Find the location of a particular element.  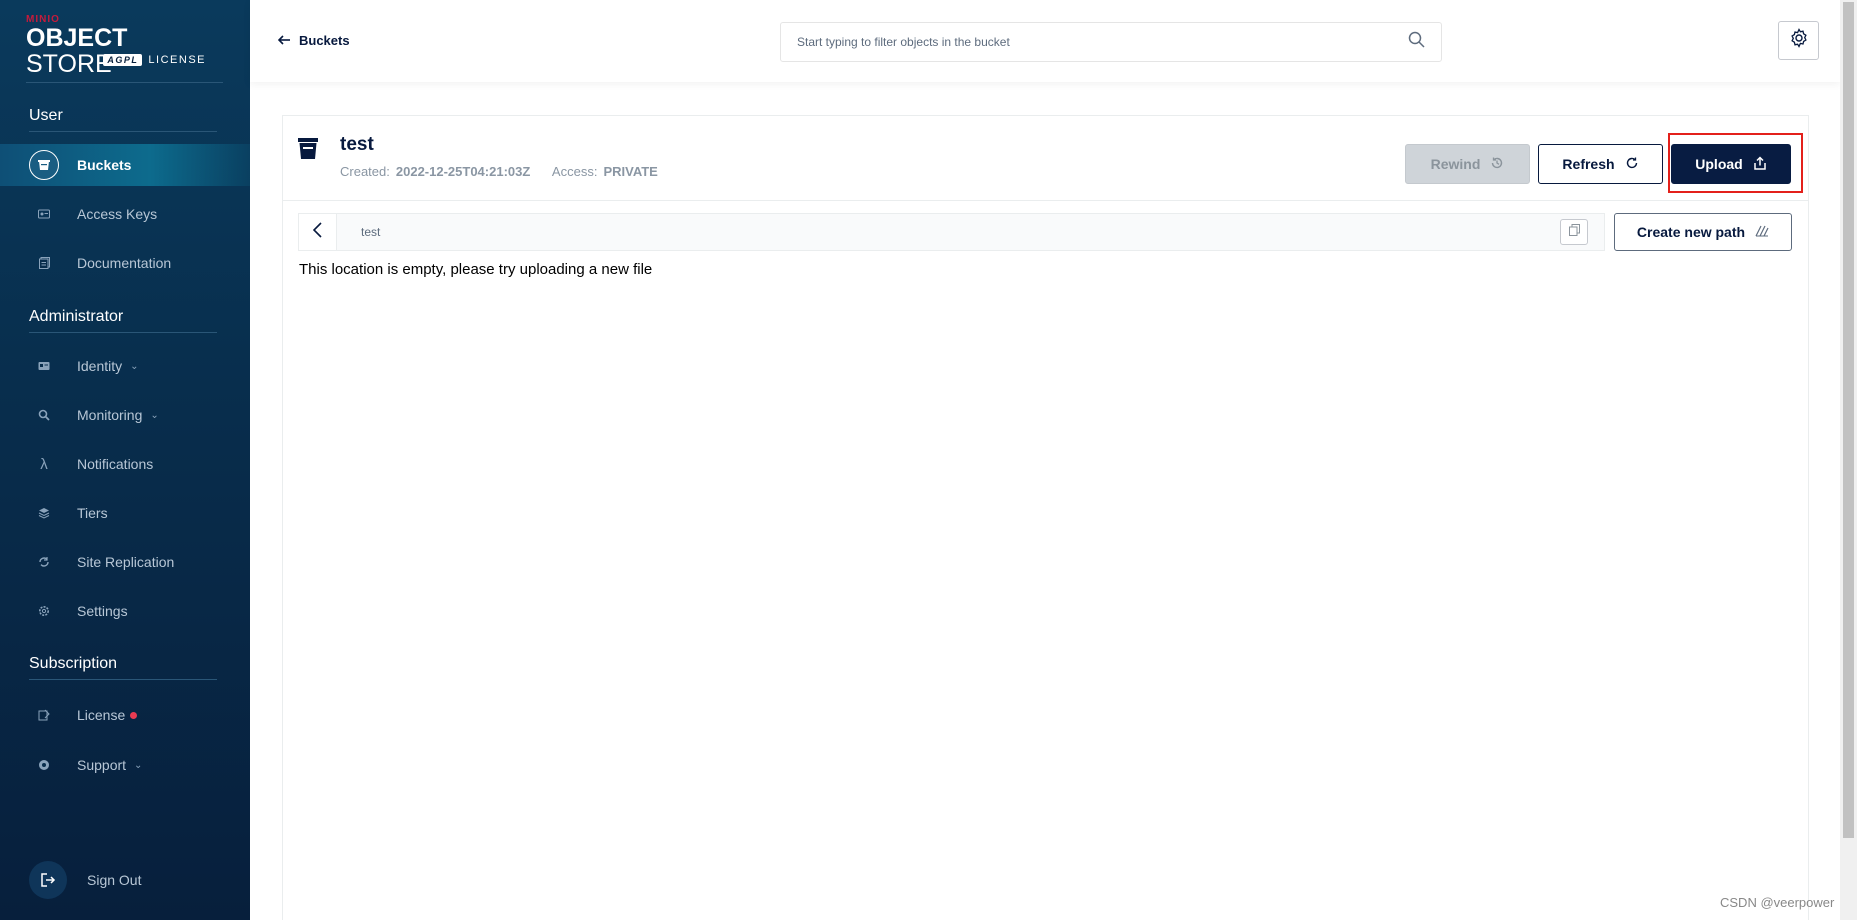

section-title-subscription: Subscription is located at coordinates (73, 663).